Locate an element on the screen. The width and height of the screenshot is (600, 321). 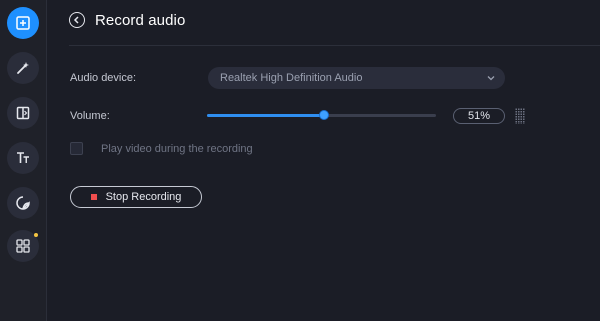
magic-wand-icon is located at coordinates (23, 68).